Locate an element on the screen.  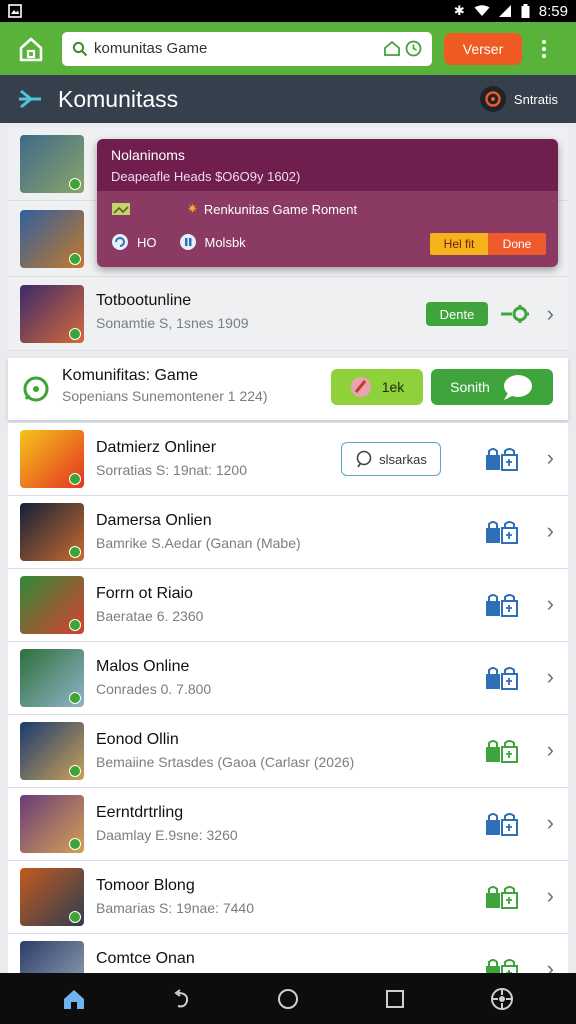
game-subtitle: Bamarias S: 19nae: 7440 is located at coordinates (175, 908).